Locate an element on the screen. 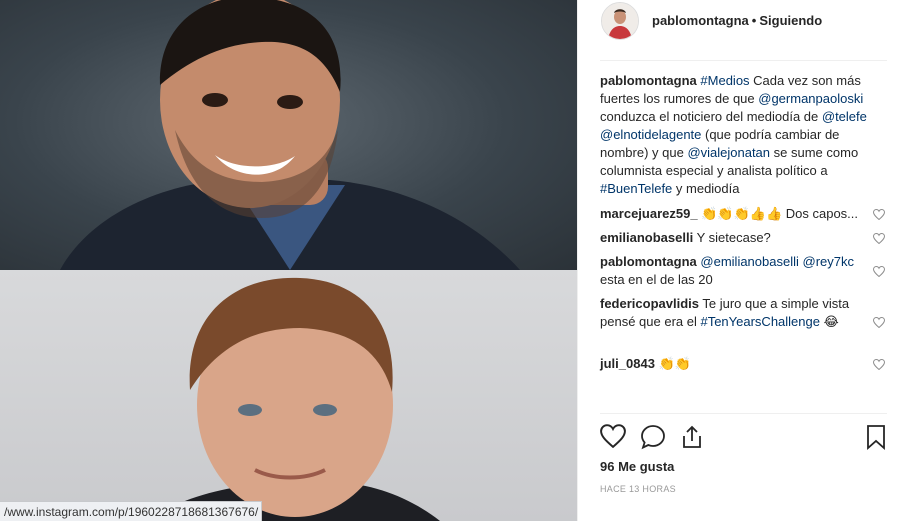  bottom-person-illustration is located at coordinates (295, 399).